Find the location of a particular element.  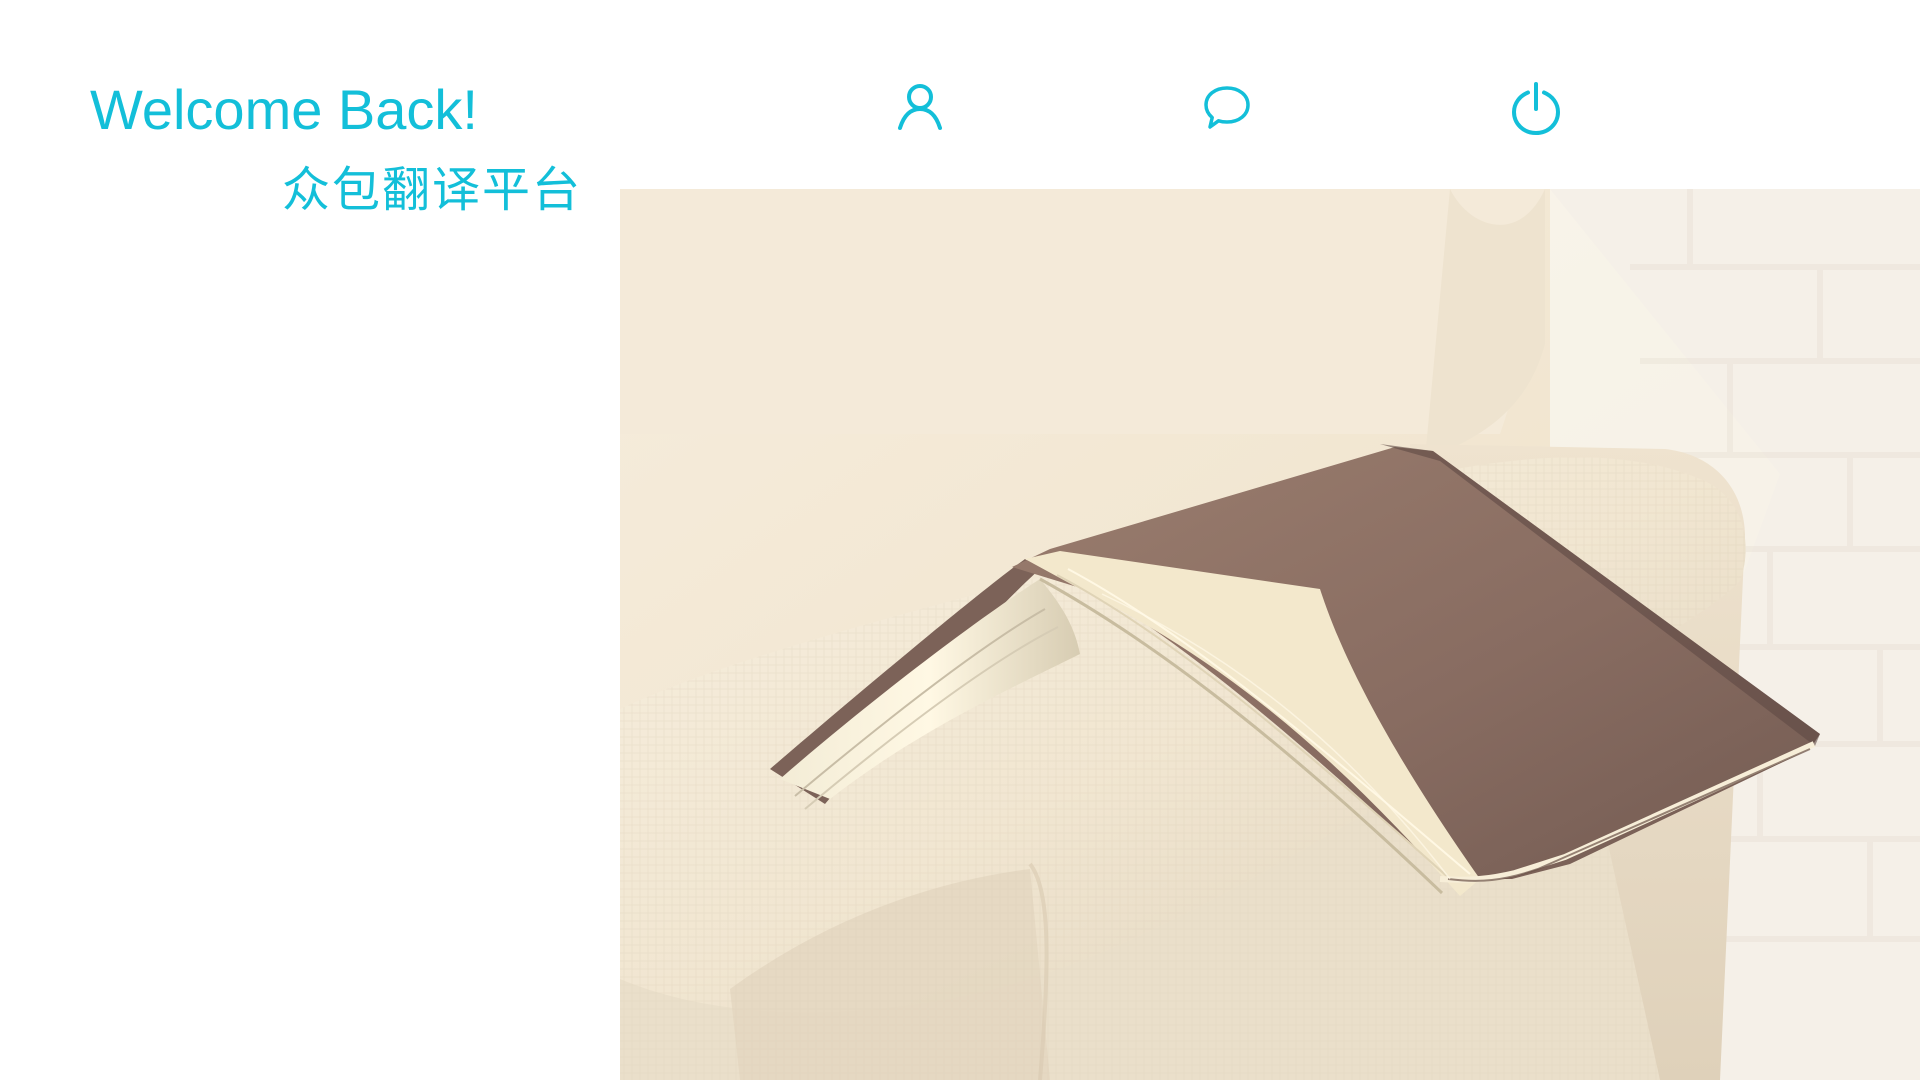

messages-button is located at coordinates (1226, 108).